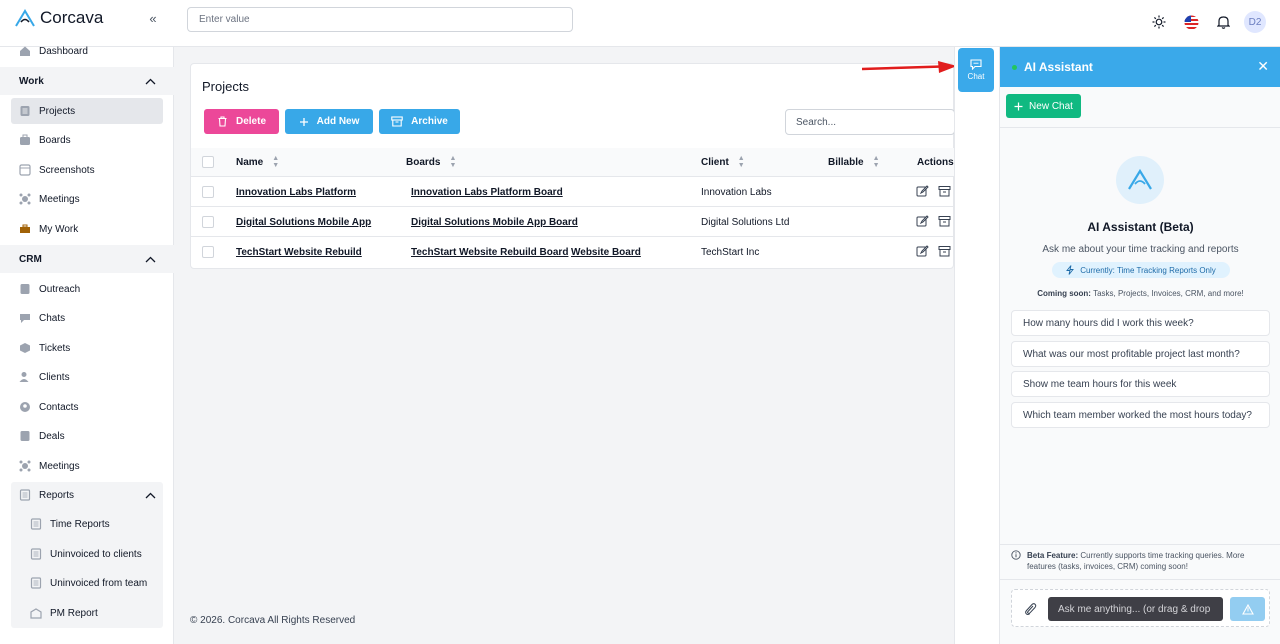 This screenshot has width=1280, height=644. Describe the element at coordinates (429, 121) in the screenshot. I see `archive-label: Archive` at that location.